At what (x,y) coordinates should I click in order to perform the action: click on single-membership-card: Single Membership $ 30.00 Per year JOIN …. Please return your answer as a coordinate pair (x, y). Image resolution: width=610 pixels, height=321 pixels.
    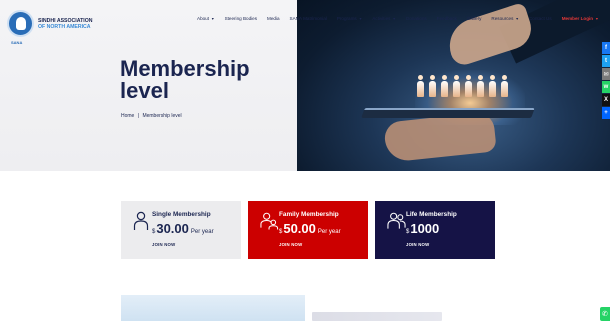
    Looking at the image, I should click on (181, 230).